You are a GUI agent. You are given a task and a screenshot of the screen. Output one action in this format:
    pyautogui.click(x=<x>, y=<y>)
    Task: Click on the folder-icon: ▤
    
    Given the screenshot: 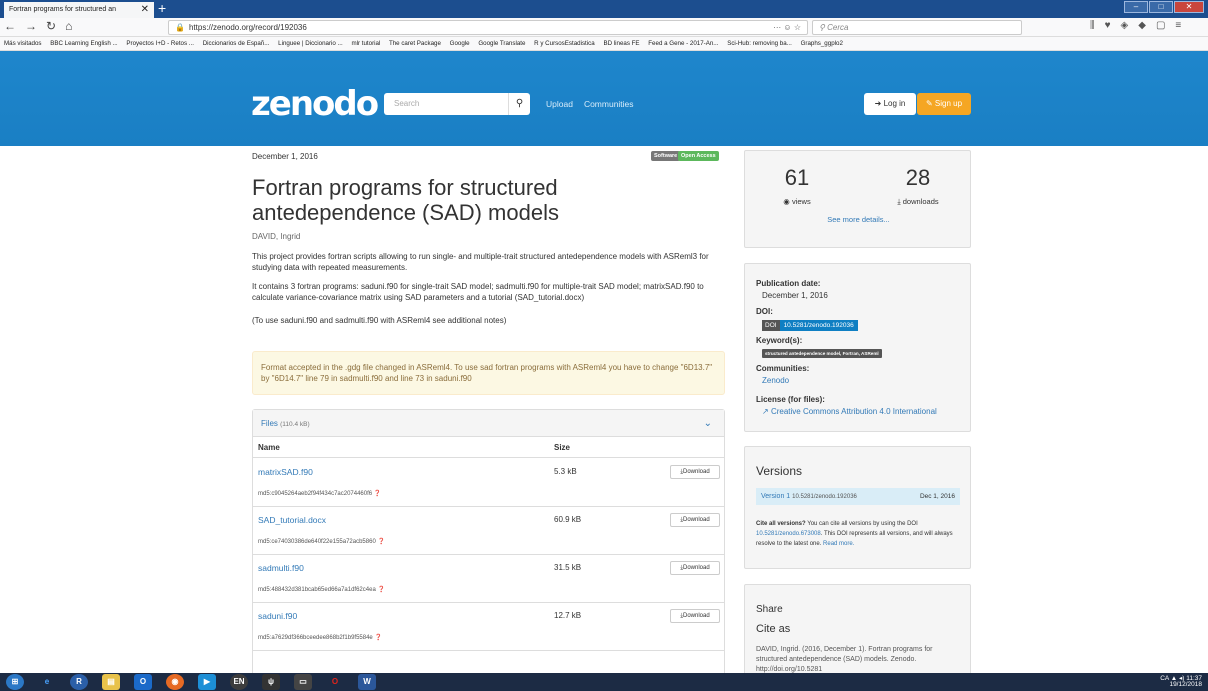 What is the action you would take?
    pyautogui.click(x=111, y=682)
    